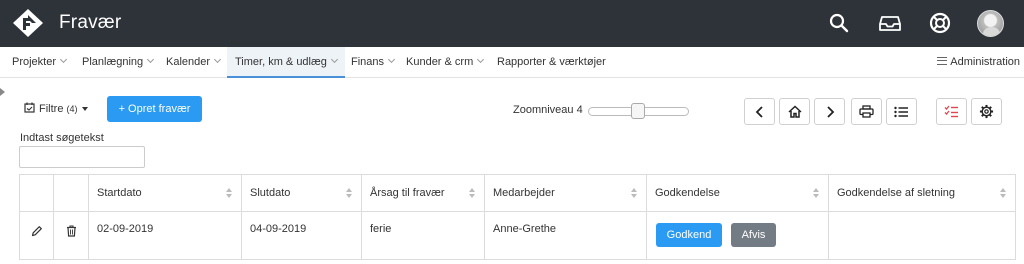 The height and width of the screenshot is (264, 1024). What do you see at coordinates (188, 62) in the screenshot?
I see `nav-item-label: Kalender` at bounding box center [188, 62].